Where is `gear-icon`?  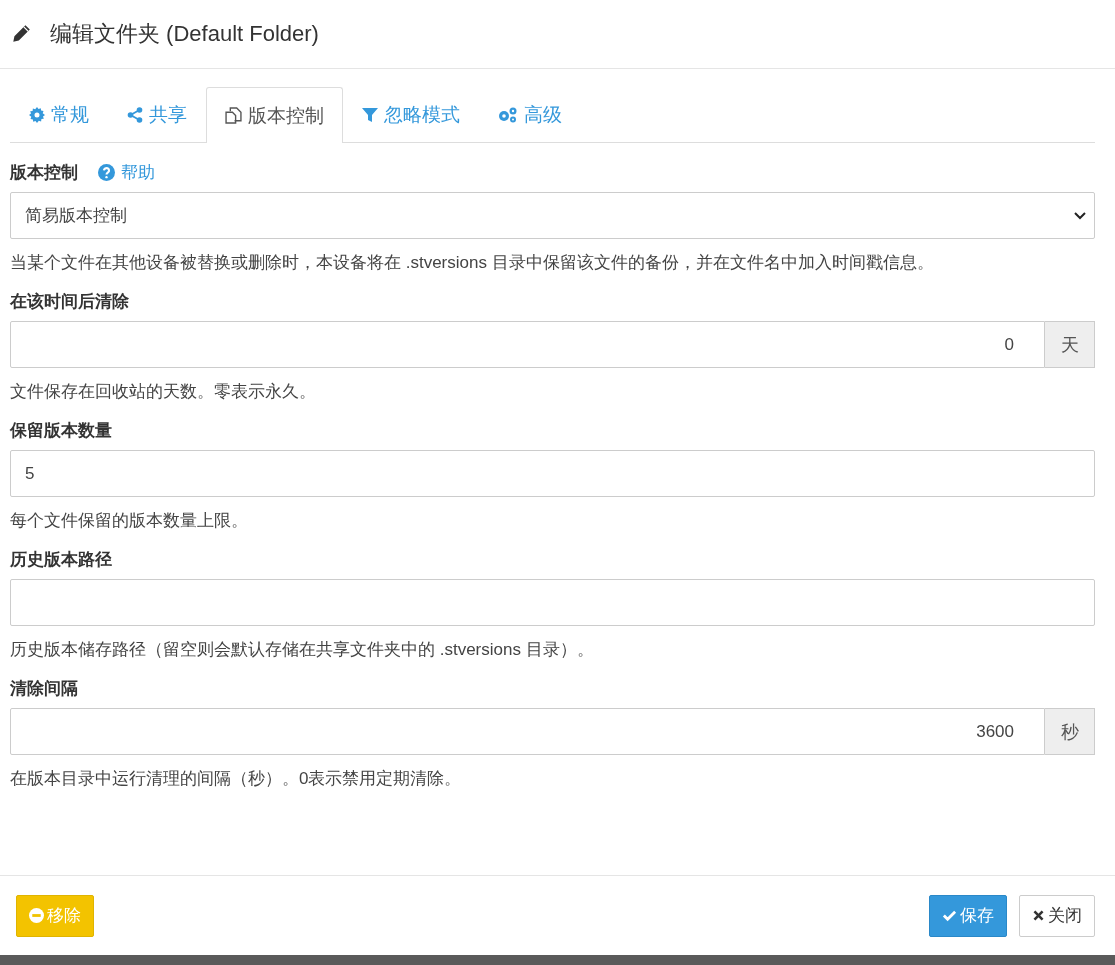 gear-icon is located at coordinates (37, 115).